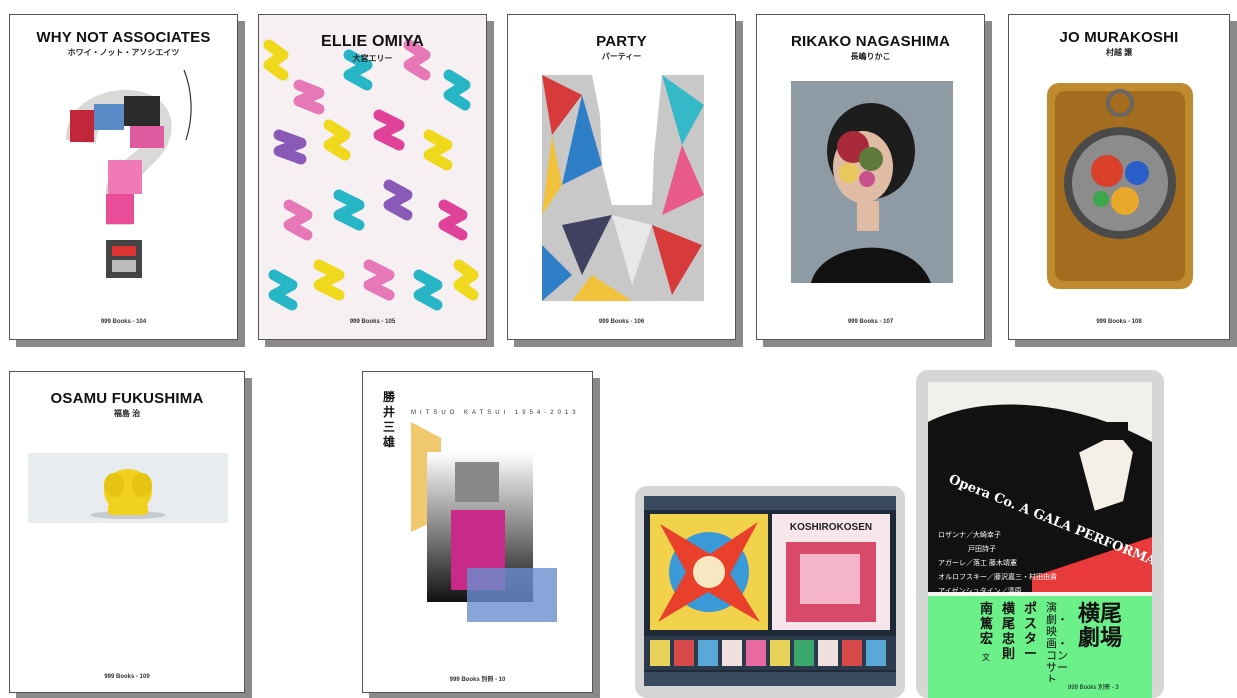 The height and width of the screenshot is (698, 1237). What do you see at coordinates (477, 680) in the screenshot?
I see `book-footer: 999 Books 別冊 - 10` at bounding box center [477, 680].